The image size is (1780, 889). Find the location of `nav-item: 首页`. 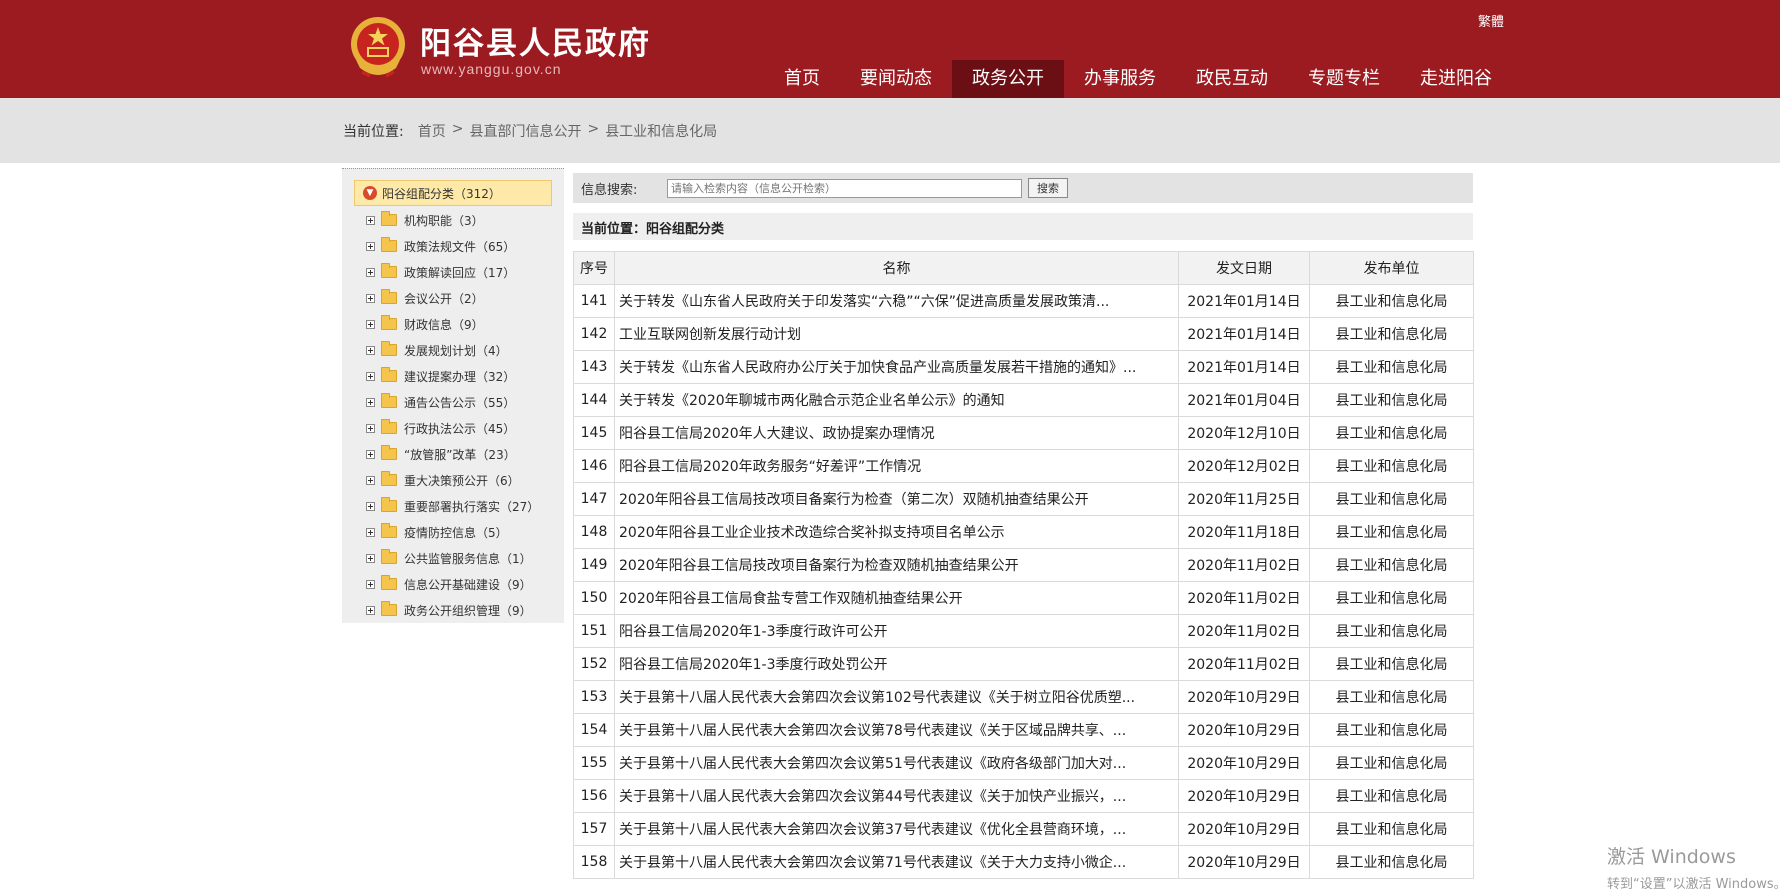

nav-item: 首页 is located at coordinates (802, 79).